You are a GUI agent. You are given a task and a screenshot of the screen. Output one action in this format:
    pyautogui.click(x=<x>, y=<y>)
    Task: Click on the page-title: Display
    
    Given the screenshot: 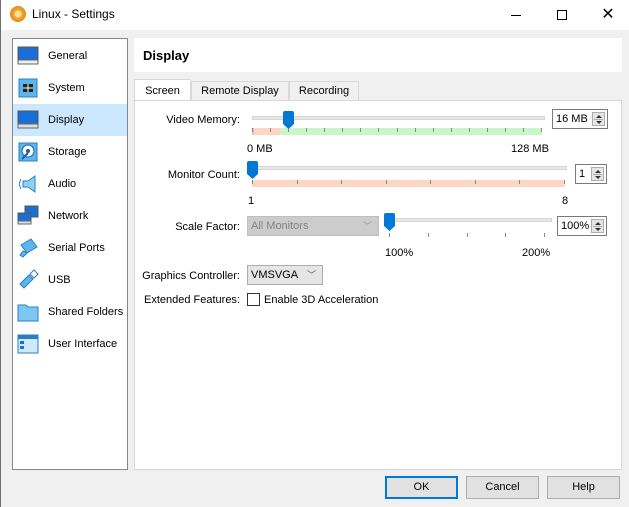 What is the action you would take?
    pyautogui.click(x=166, y=55)
    